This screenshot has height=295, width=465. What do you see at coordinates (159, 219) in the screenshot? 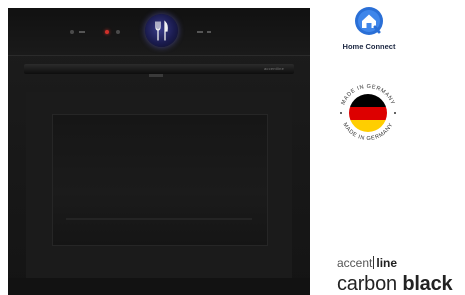
I see `oven-rack` at bounding box center [159, 219].